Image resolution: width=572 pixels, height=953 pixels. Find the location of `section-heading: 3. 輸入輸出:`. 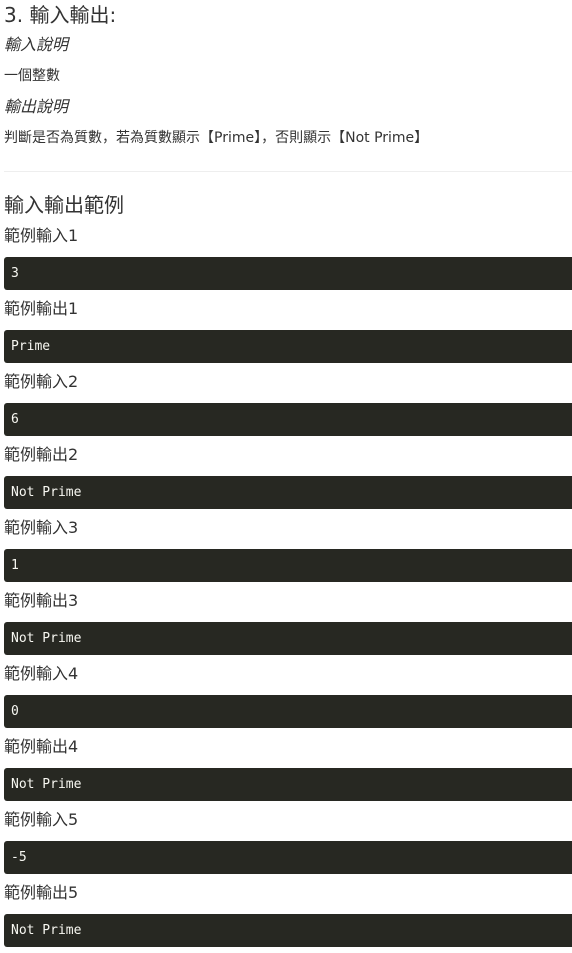

section-heading: 3. 輸入輸出: is located at coordinates (60, 15).